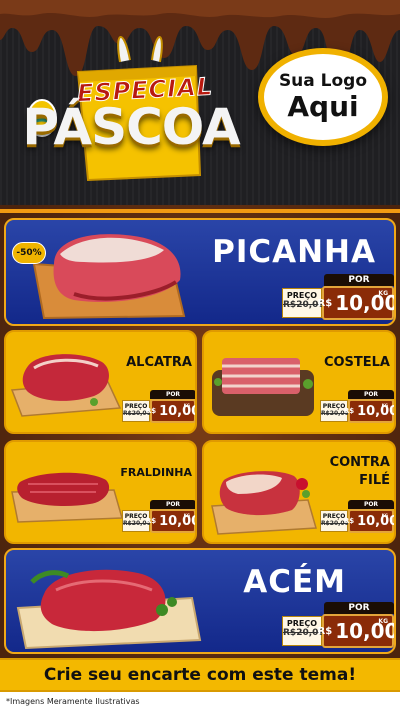 The height and width of the screenshot is (711, 400). Describe the element at coordinates (294, 252) in the screenshot. I see `product-name: PICANHA` at that location.